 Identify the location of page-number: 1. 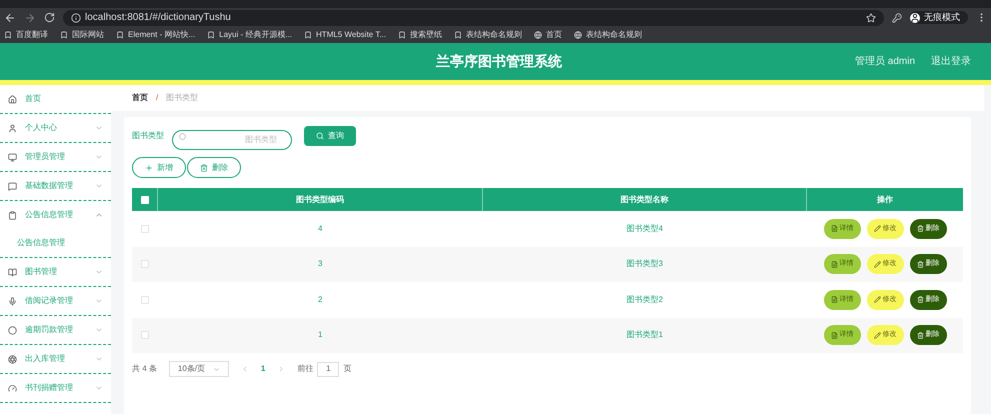
(263, 369).